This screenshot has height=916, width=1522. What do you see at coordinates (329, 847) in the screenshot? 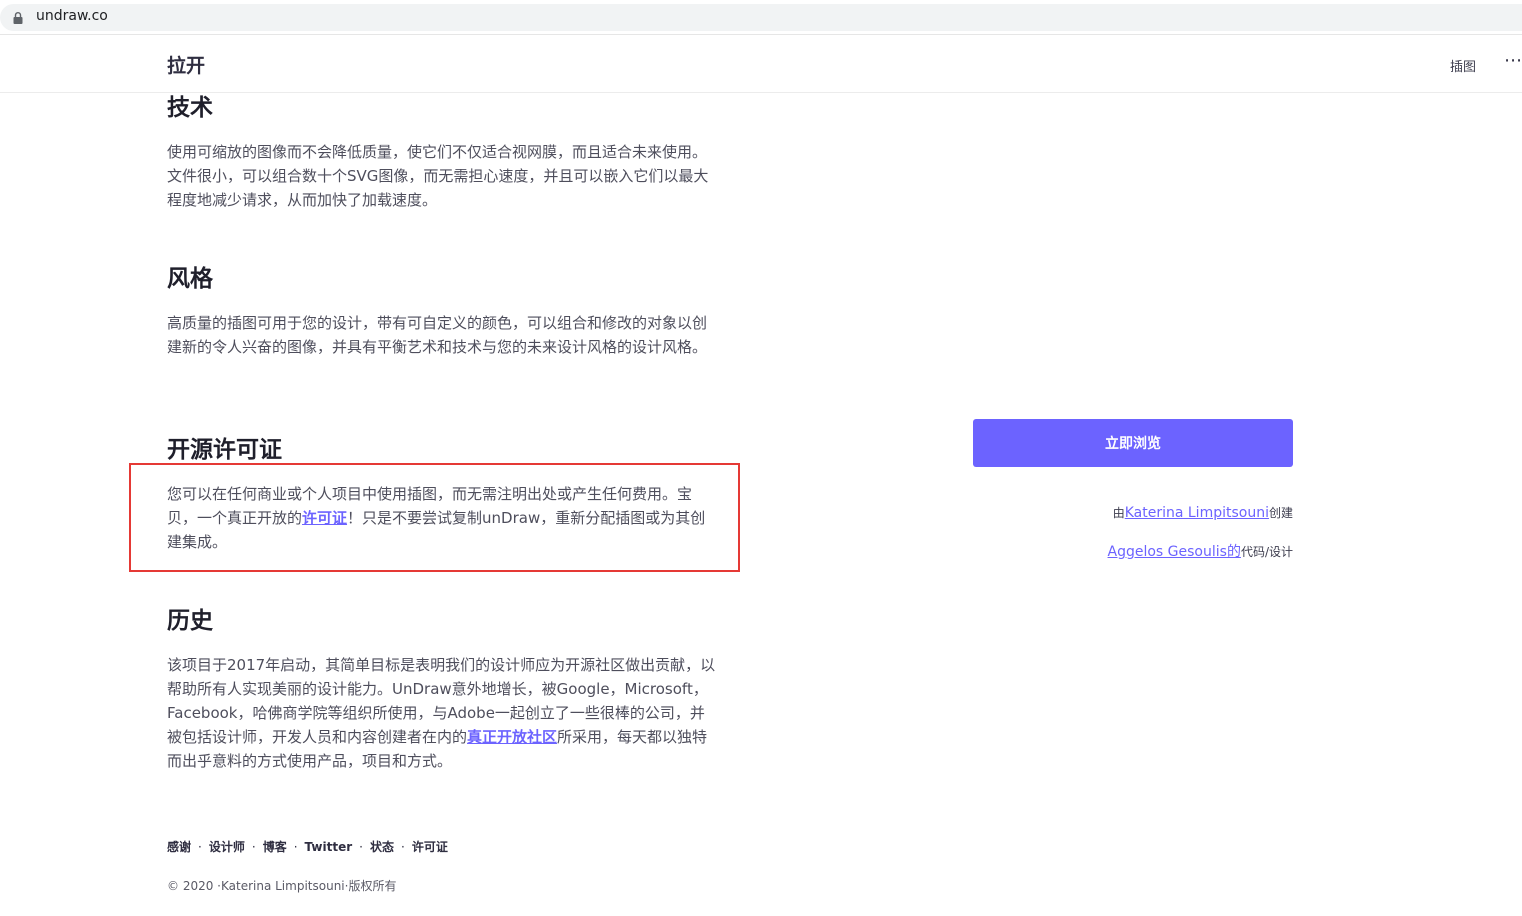
I see `footer-link-twitter: Twitter` at bounding box center [329, 847].